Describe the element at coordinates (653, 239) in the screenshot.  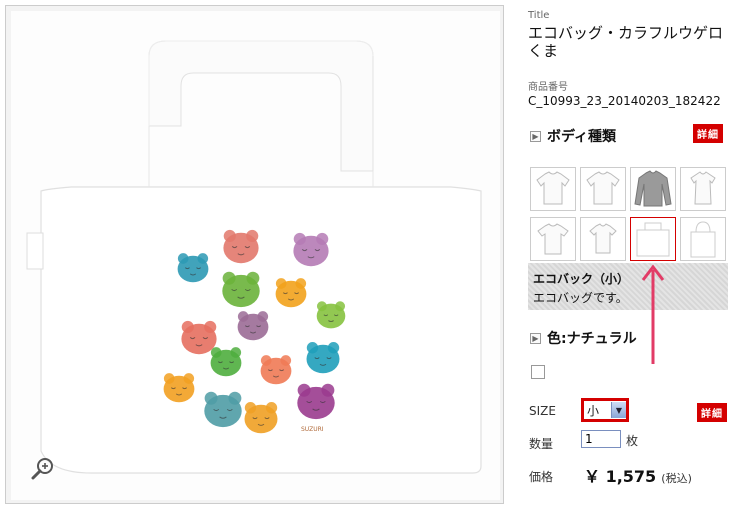
I see `body-thumb-ecobag-small` at that location.